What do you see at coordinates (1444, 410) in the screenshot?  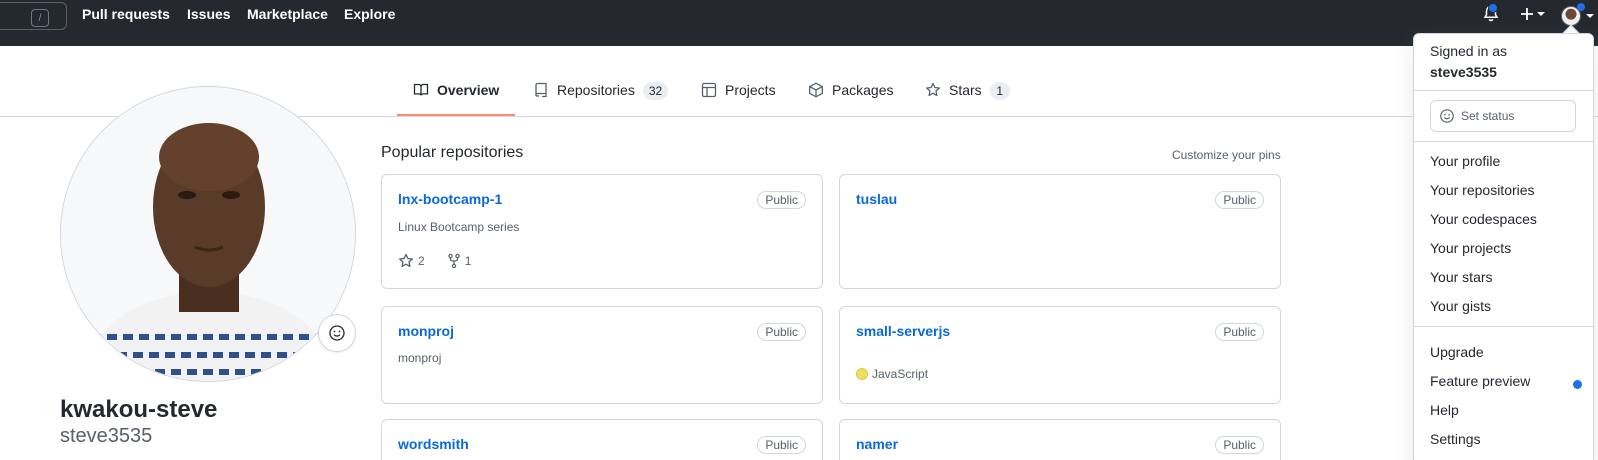 I see `menu-help: Help` at bounding box center [1444, 410].